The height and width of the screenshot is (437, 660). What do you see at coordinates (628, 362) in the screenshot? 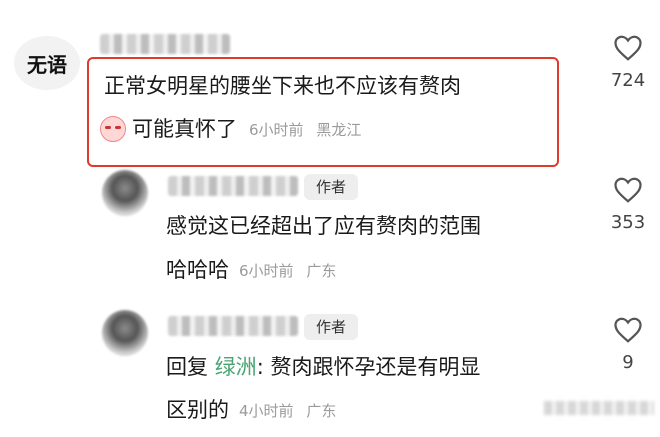
I see `like-count: 9` at bounding box center [628, 362].